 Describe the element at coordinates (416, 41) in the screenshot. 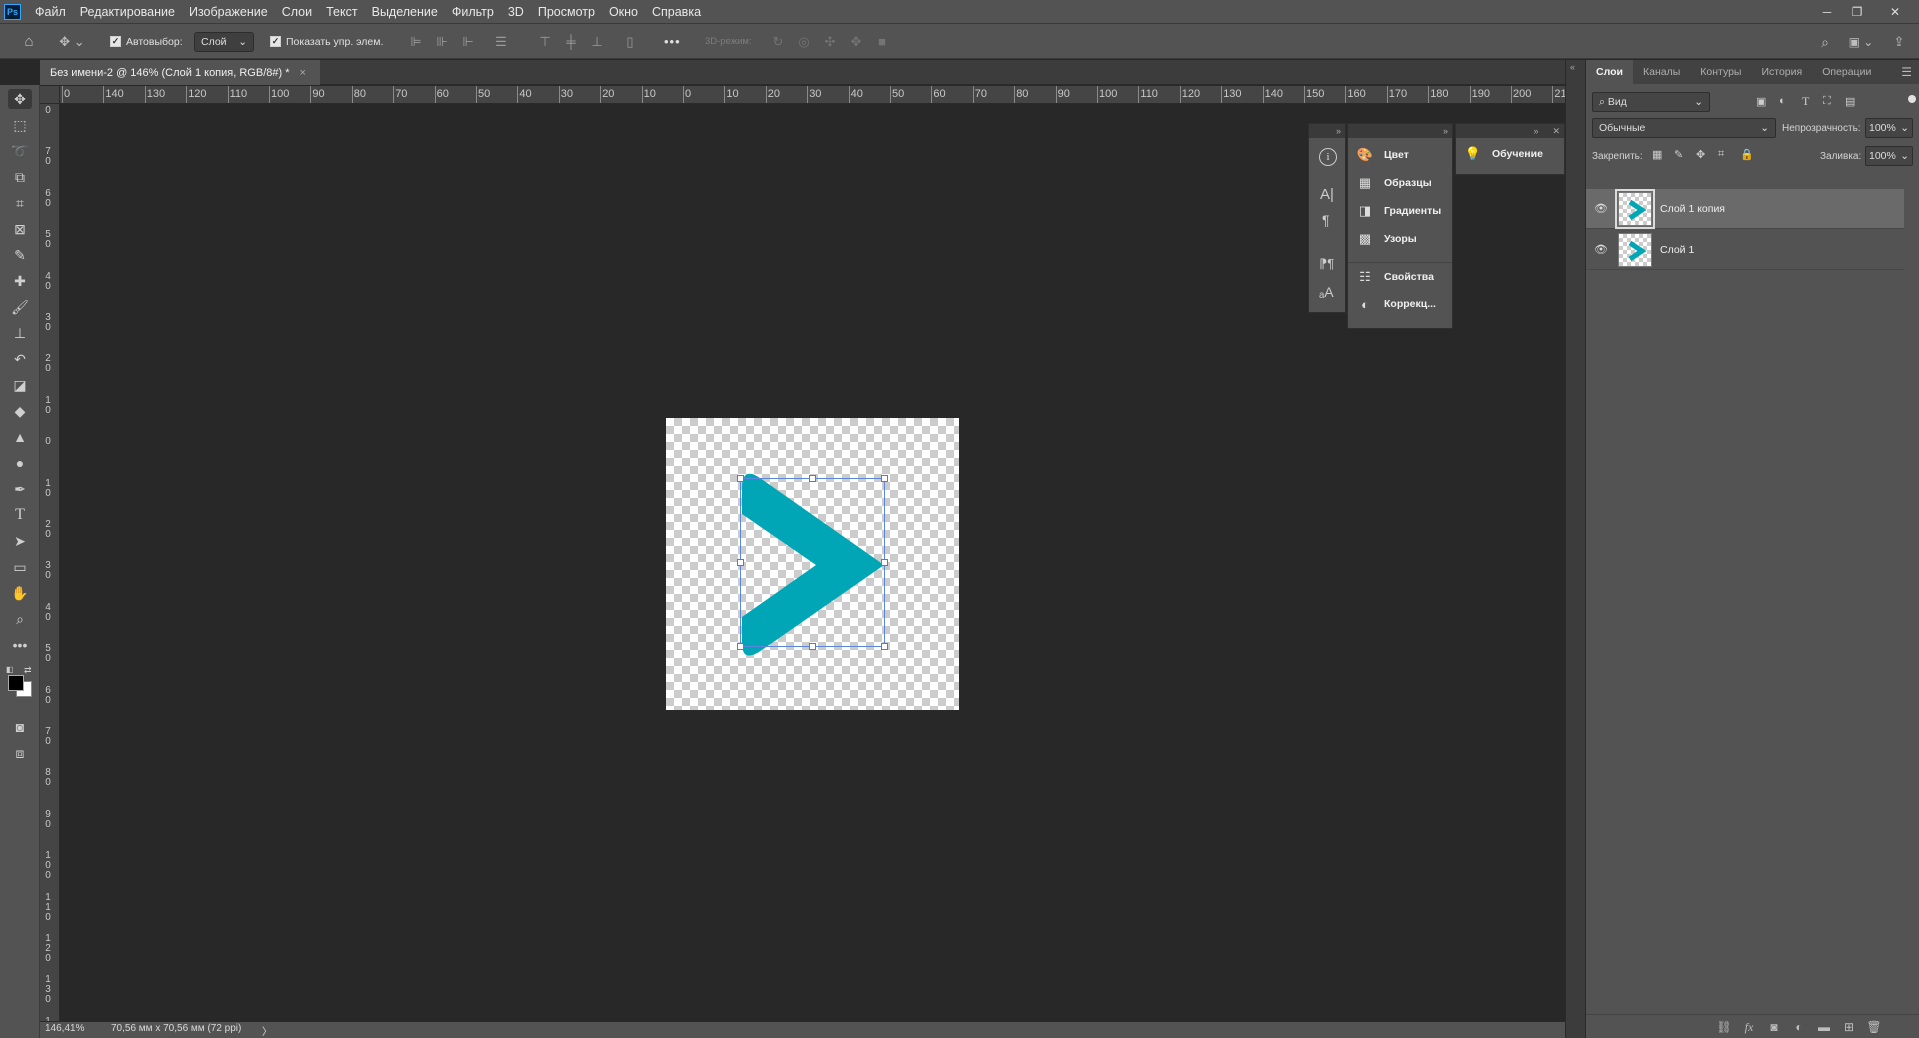

I see `align-left-icon: ⊫` at that location.